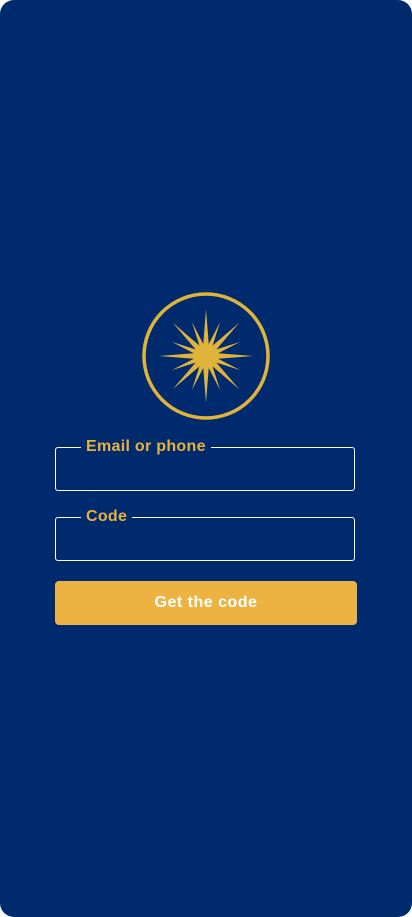  Describe the element at coordinates (206, 356) in the screenshot. I see `vergina-sun-icon` at that location.